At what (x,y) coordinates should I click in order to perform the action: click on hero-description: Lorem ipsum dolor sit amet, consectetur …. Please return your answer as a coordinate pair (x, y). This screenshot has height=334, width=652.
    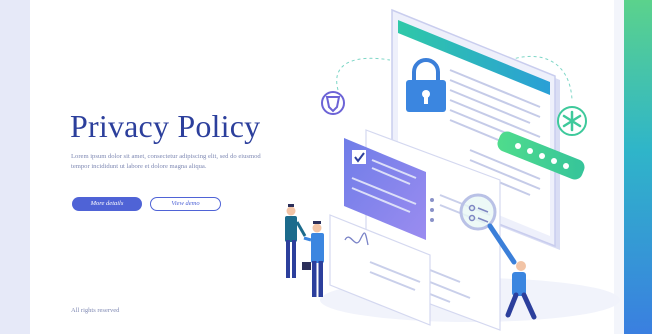
    Looking at the image, I should click on (166, 161).